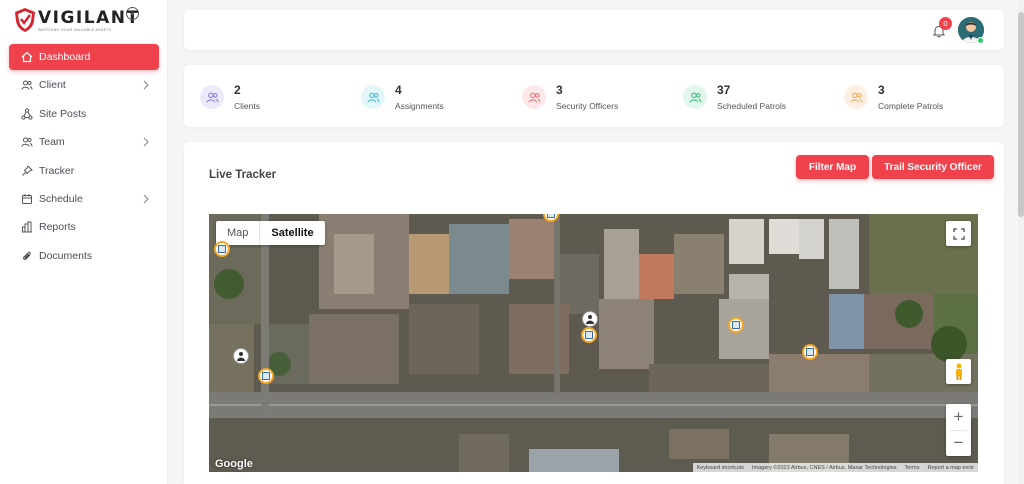  Describe the element at coordinates (594, 30) in the screenshot. I see `top-bar: 0` at that location.